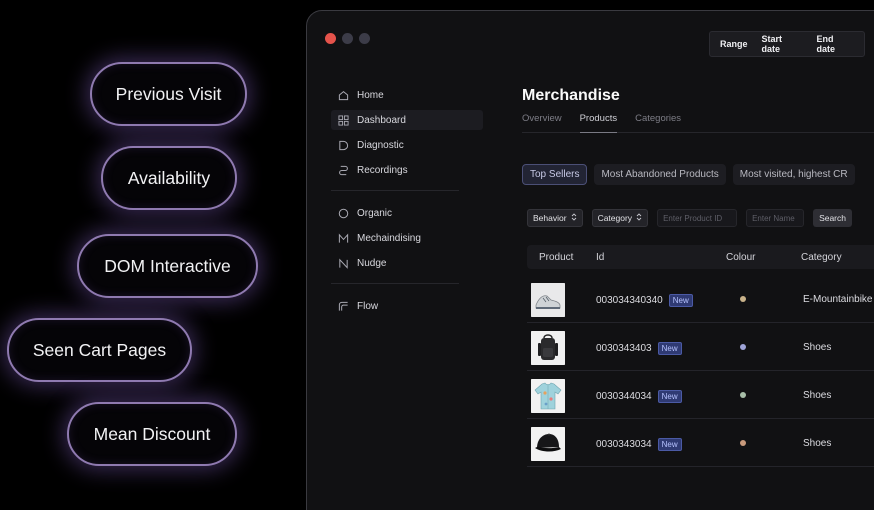  What do you see at coordinates (624, 444) in the screenshot?
I see `product-id: 0030343034` at bounding box center [624, 444].